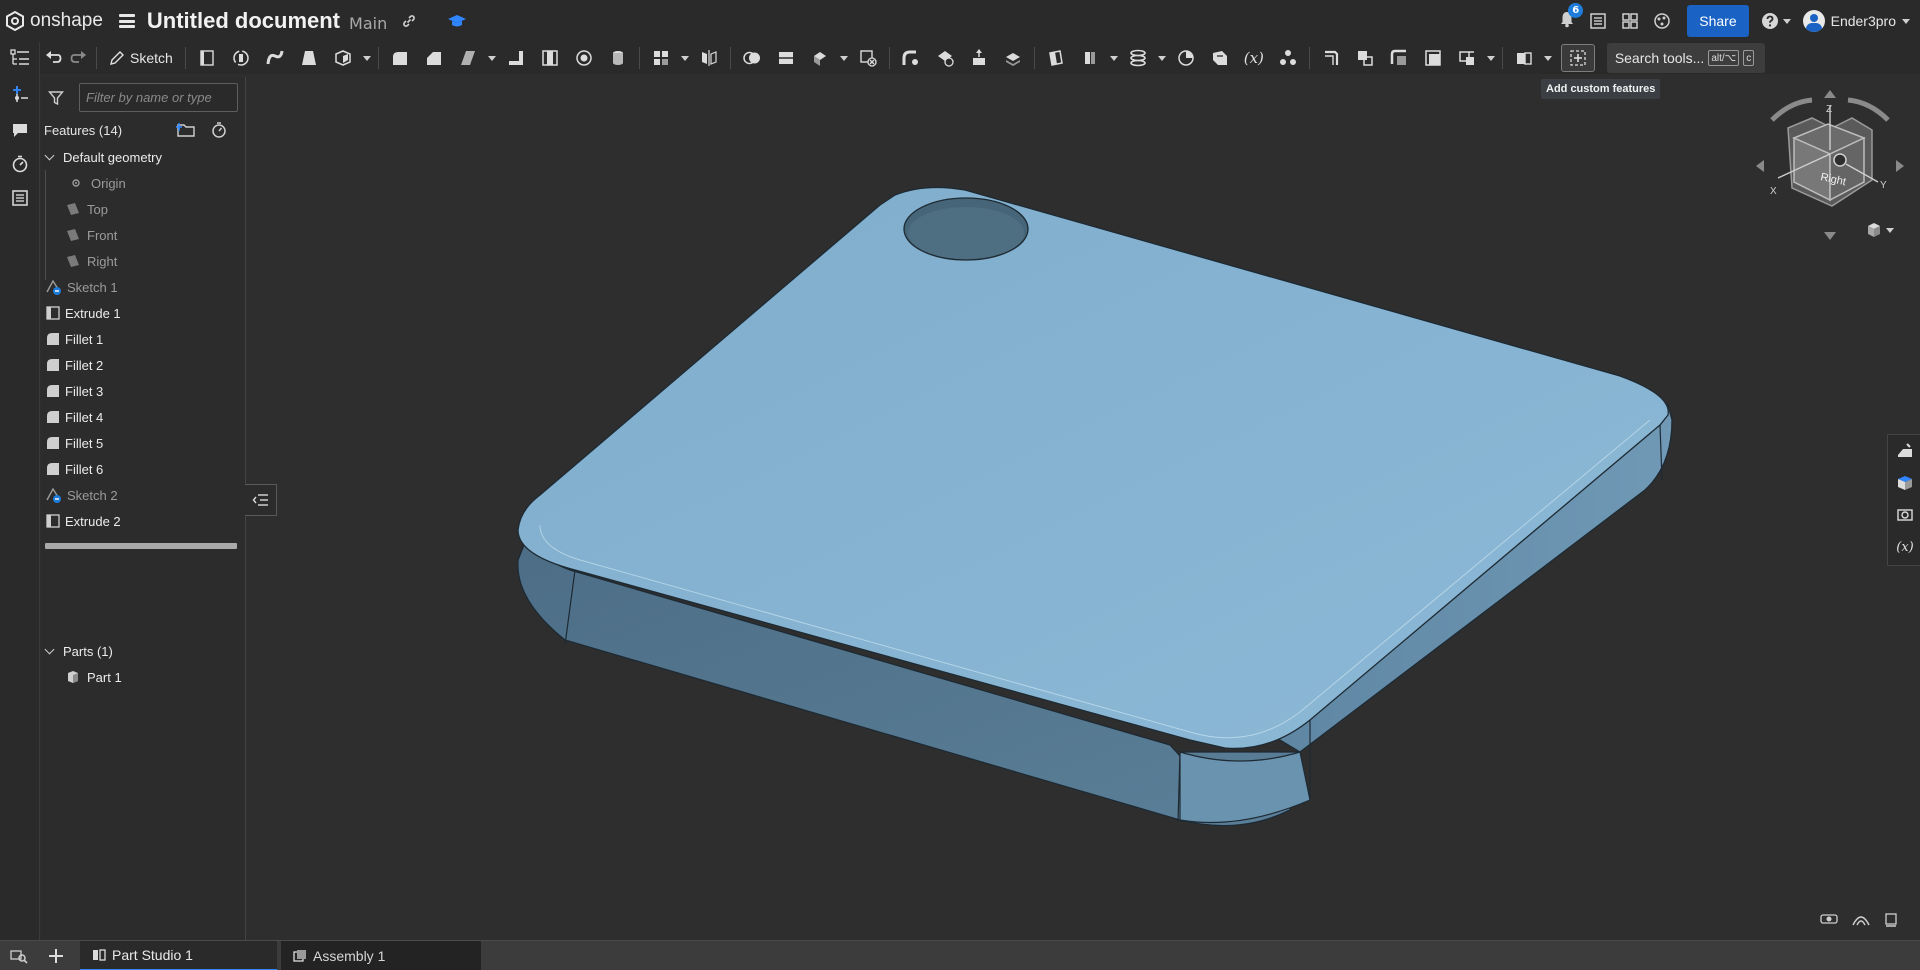  What do you see at coordinates (243, 21) in the screenshot?
I see `document-title: Untitled document` at bounding box center [243, 21].